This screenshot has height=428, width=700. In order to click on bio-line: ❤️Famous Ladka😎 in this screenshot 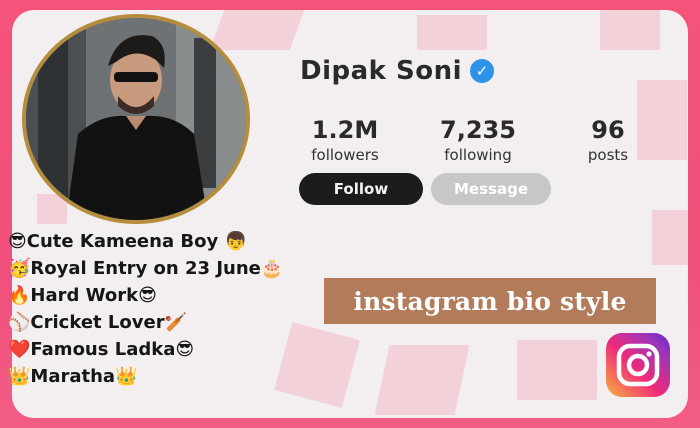, I will do `click(145, 349)`.